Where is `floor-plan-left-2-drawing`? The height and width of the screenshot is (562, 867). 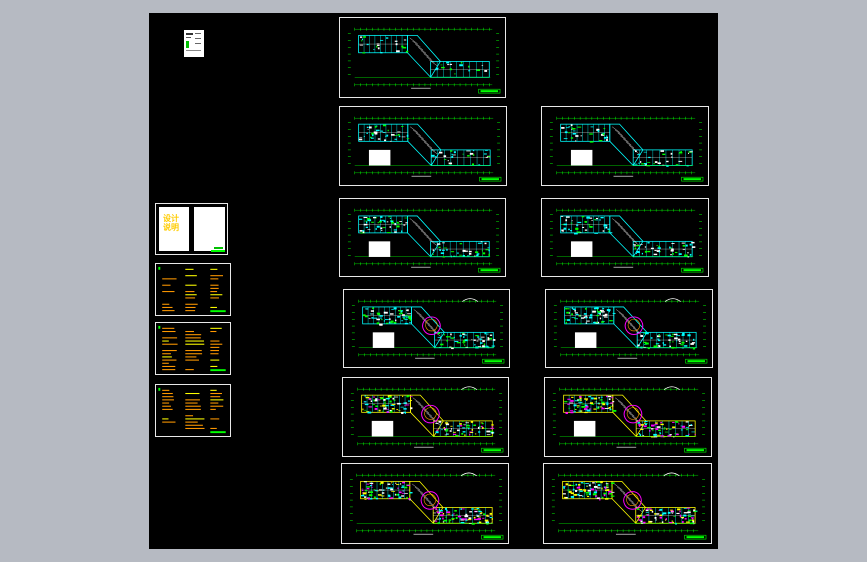 floor-plan-left-2-drawing is located at coordinates (424, 240).